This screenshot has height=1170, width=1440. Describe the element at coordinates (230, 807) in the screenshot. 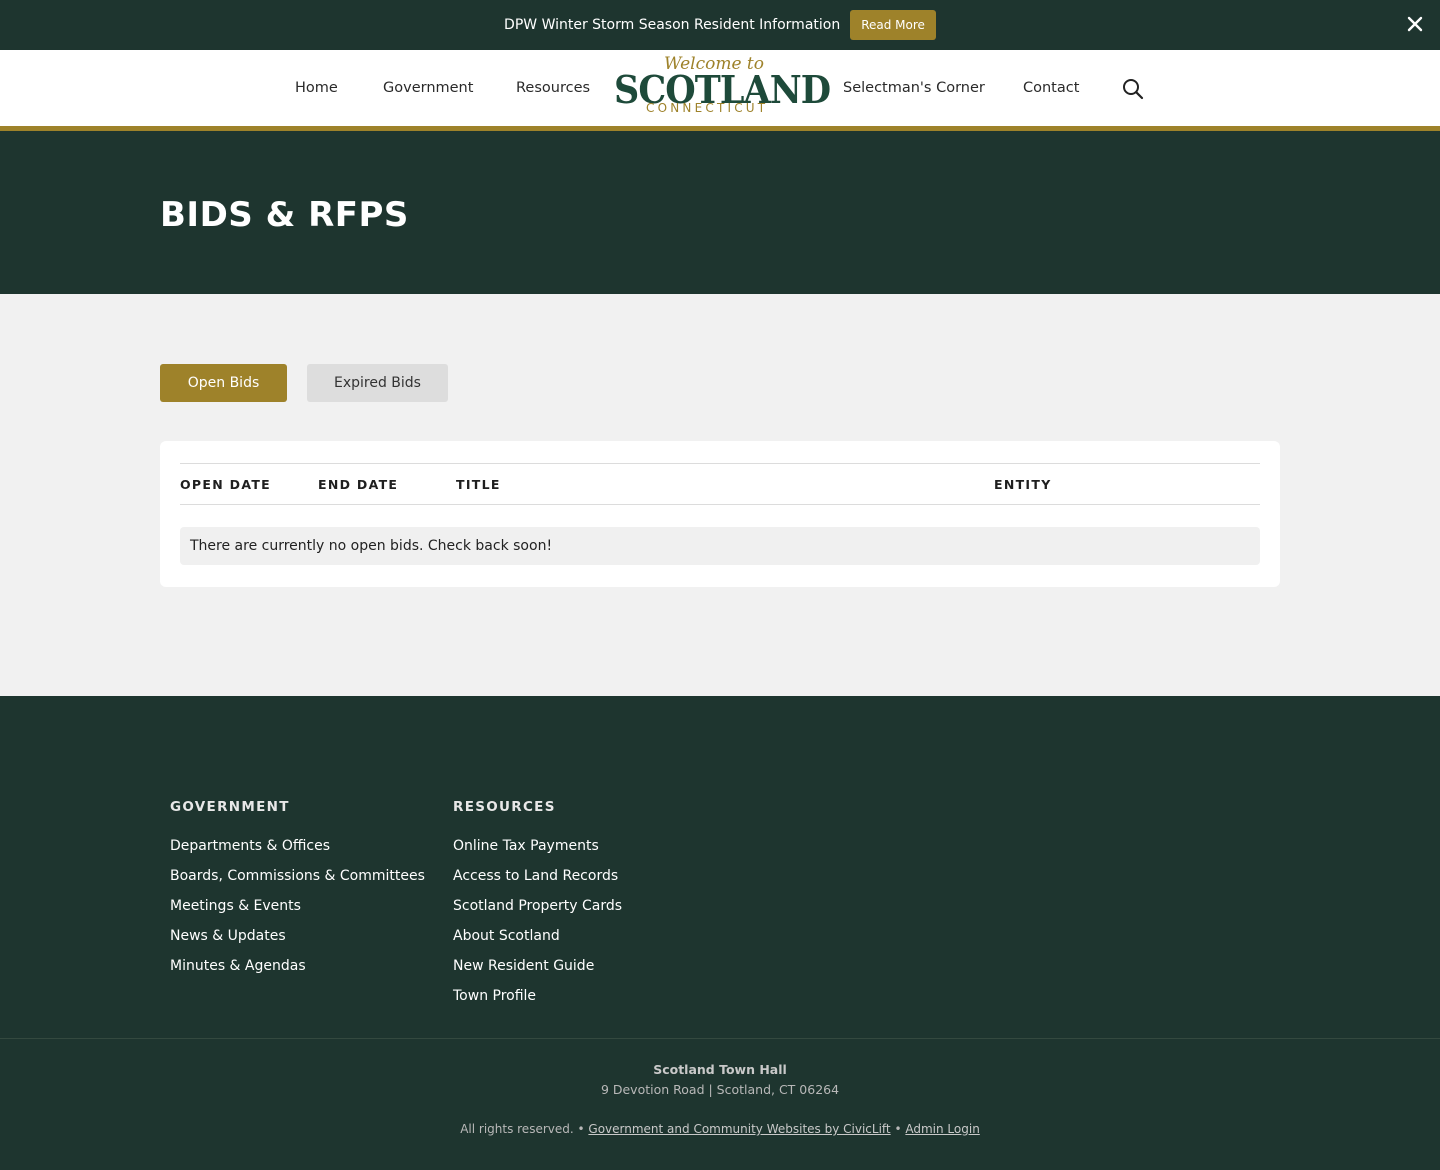

I see `footer-heading-government: GOVERNMENT` at that location.